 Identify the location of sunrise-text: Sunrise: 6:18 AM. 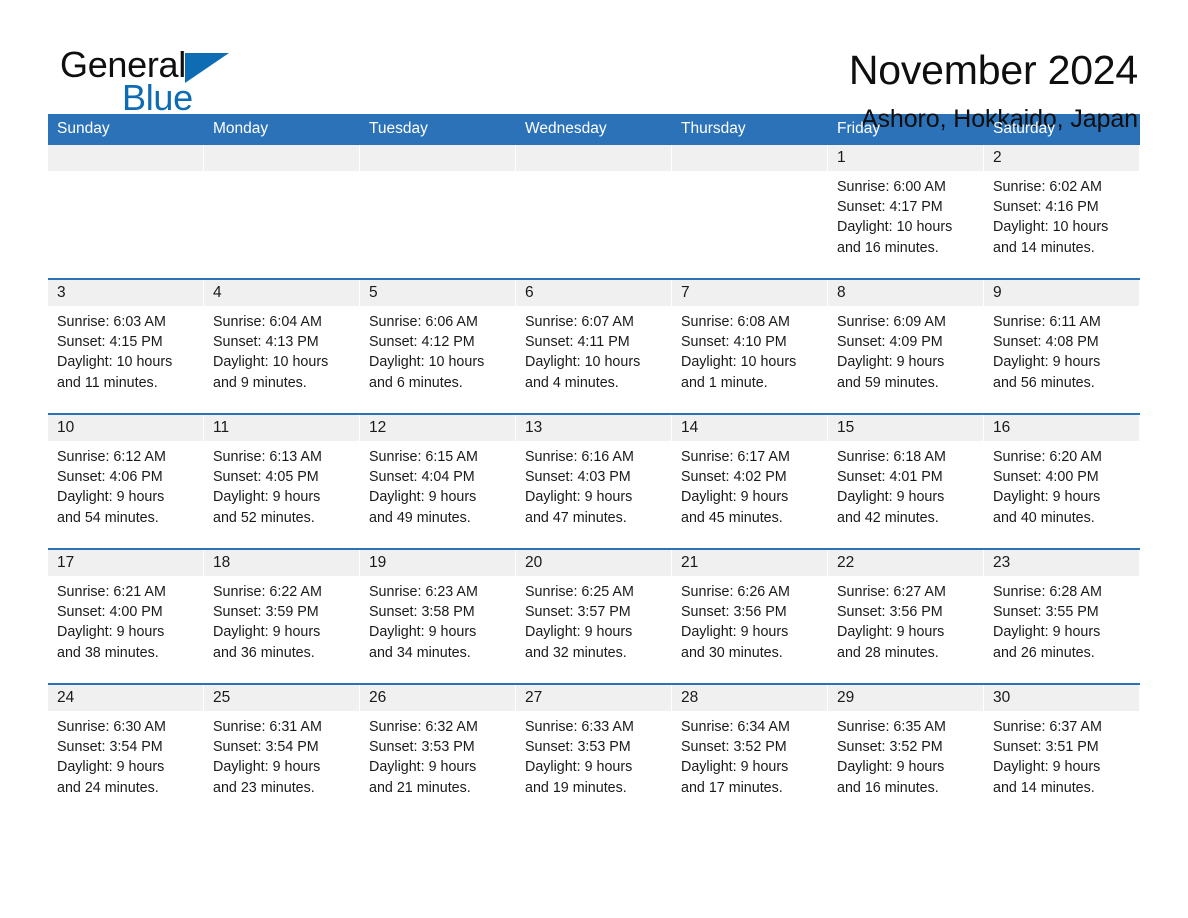
(891, 457).